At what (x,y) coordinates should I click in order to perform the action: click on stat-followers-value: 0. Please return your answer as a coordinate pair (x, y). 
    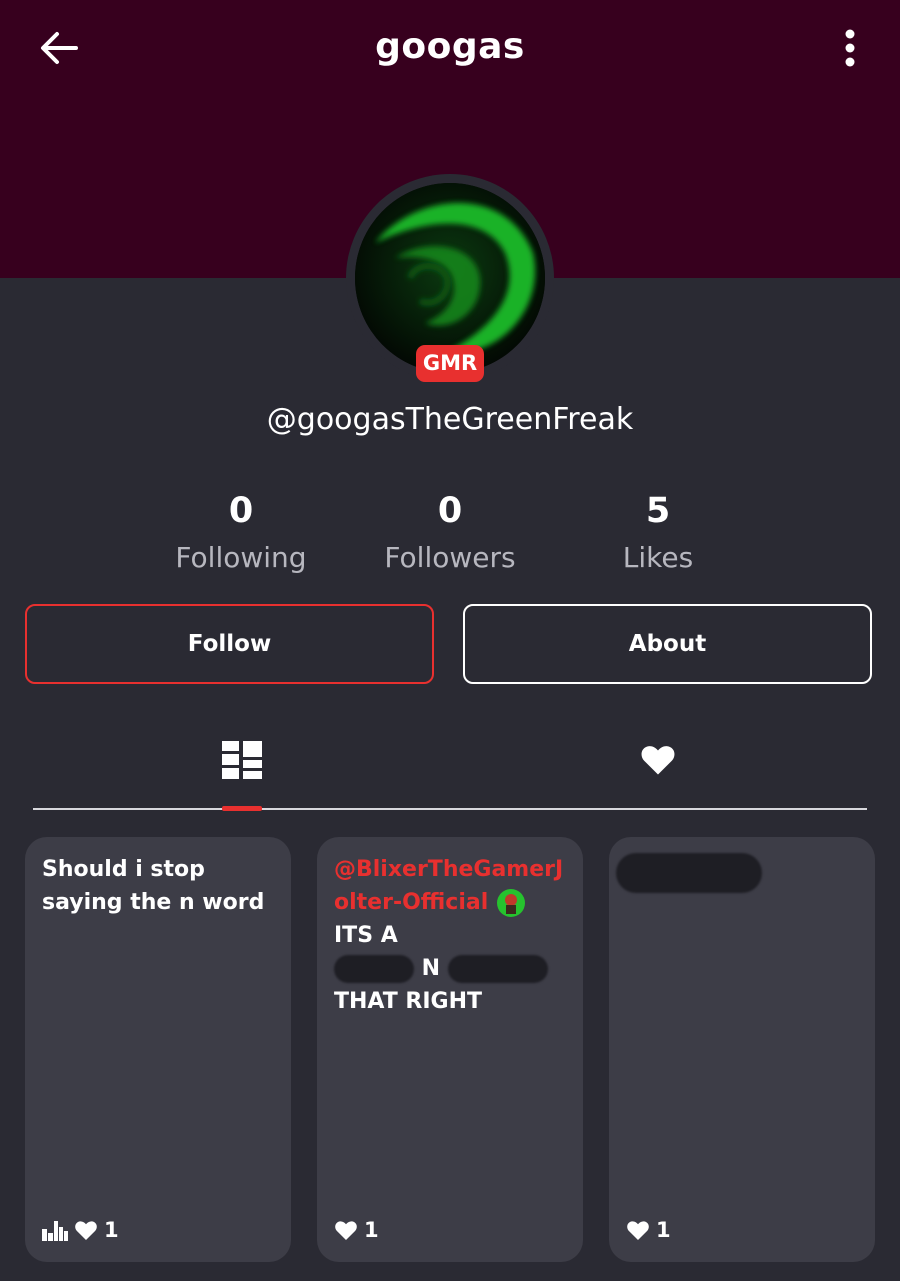
    Looking at the image, I should click on (450, 511).